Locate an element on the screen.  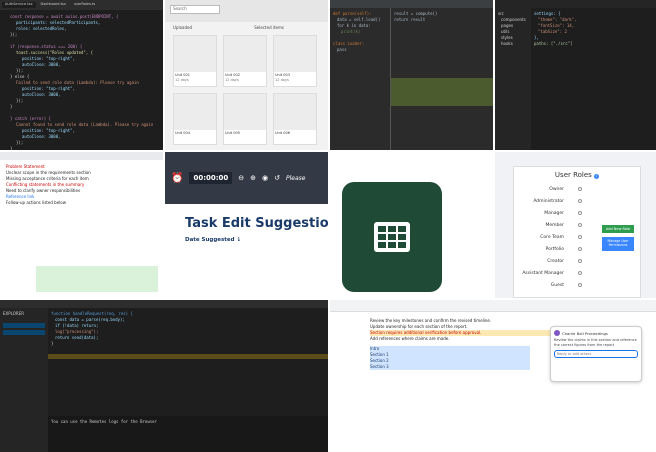
info-icon: i is located at coordinates (597, 176).